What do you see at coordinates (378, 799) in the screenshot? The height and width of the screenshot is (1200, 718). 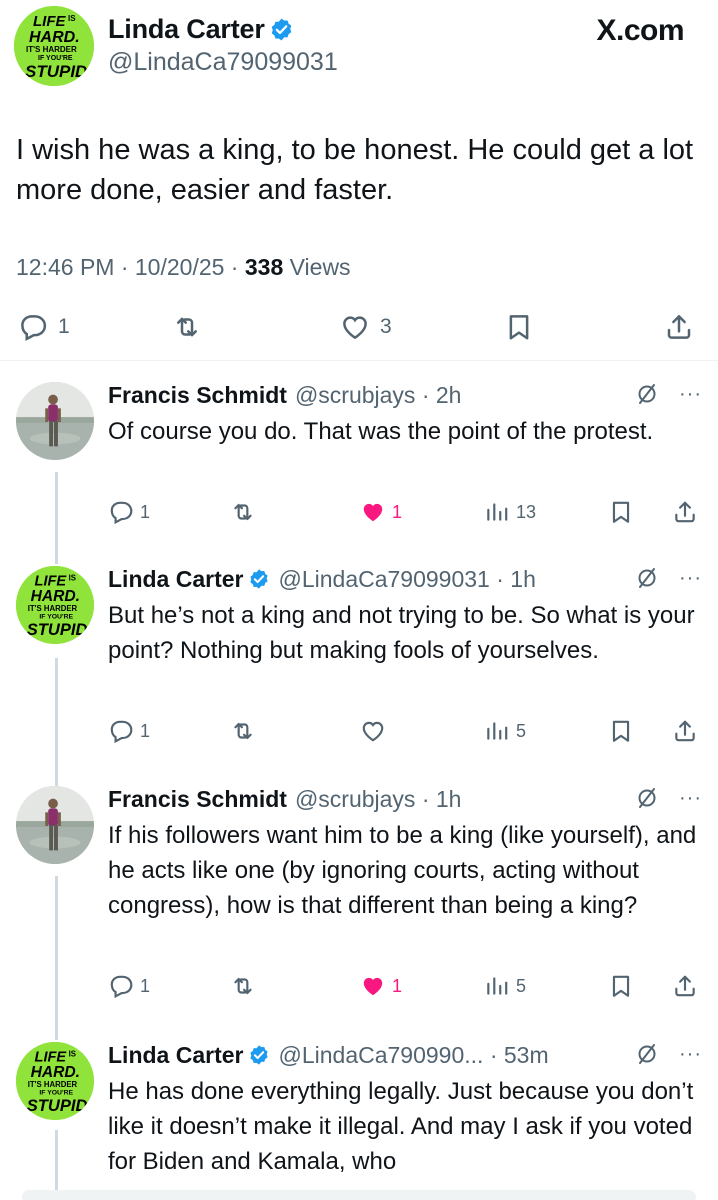 I see `author-handle: @scrubjays · 1h` at bounding box center [378, 799].